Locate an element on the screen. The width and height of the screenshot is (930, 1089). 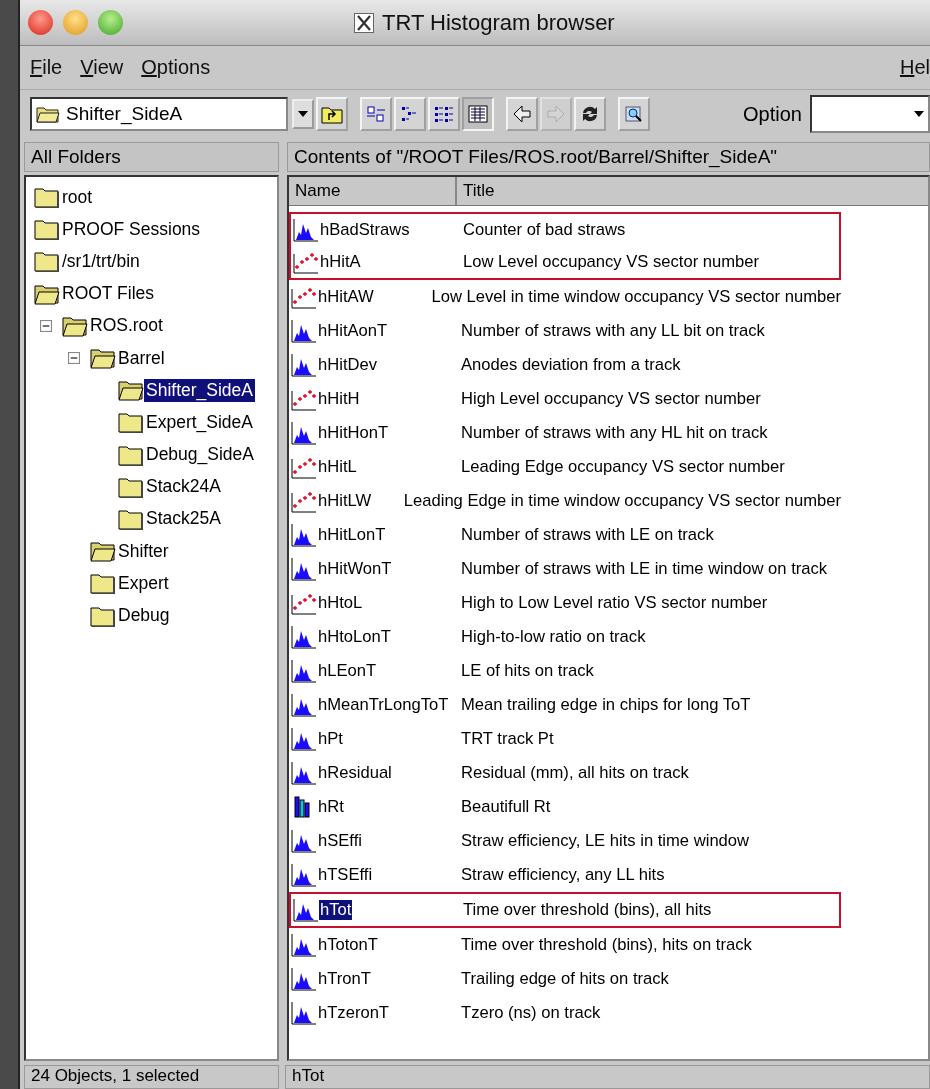
tree-item: /sr1/trt/bin is located at coordinates (101, 261).